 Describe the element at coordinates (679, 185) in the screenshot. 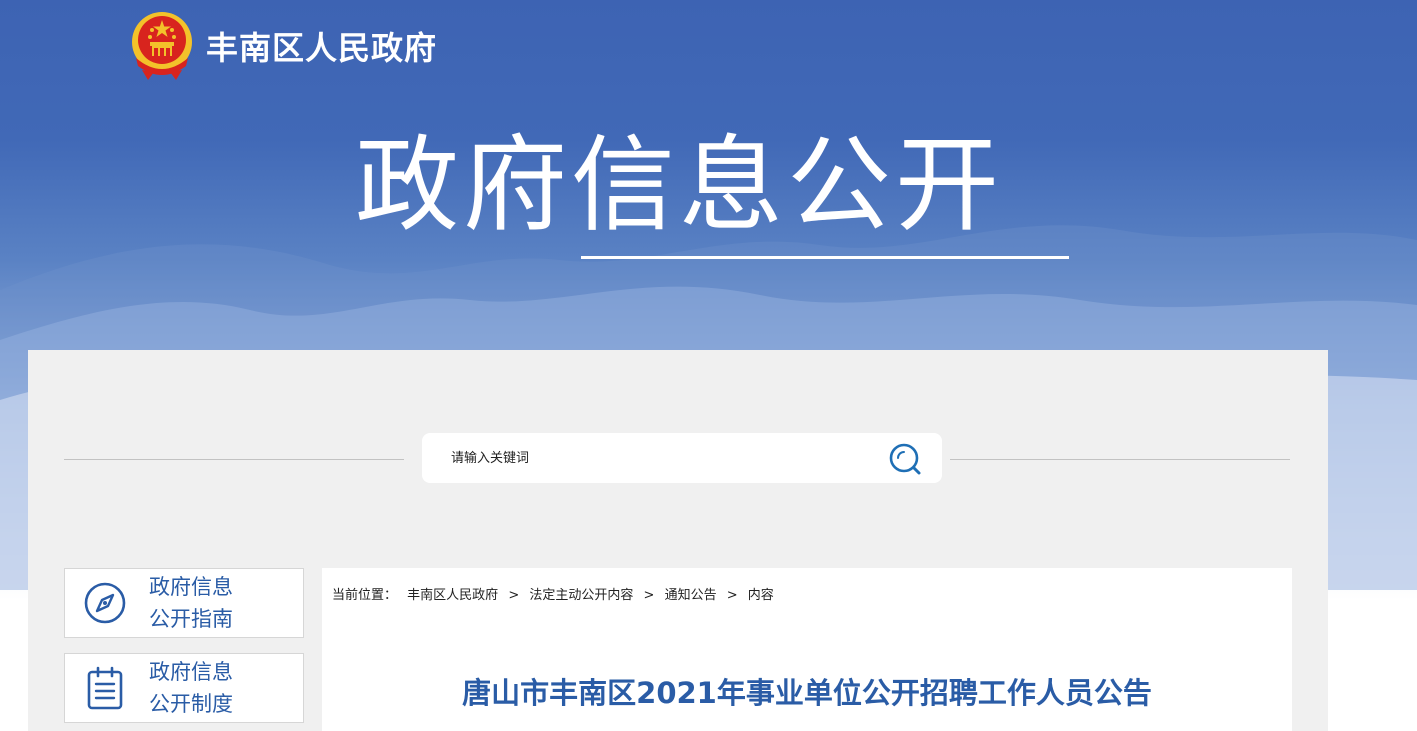

I see `section-title: 政府信息公开` at that location.